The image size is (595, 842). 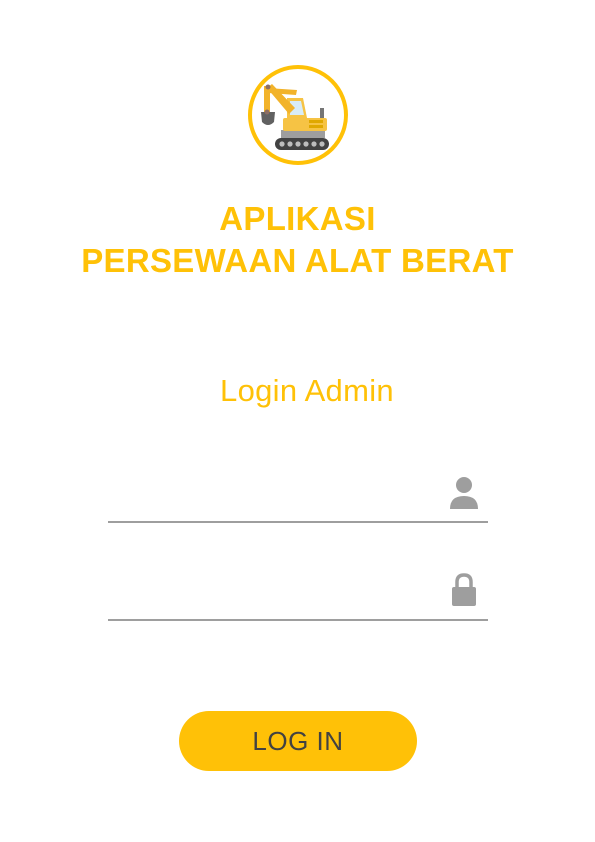 I want to click on app-title: APLIKASI PERSEWAAN ALAT BERAT, so click(x=297, y=240).